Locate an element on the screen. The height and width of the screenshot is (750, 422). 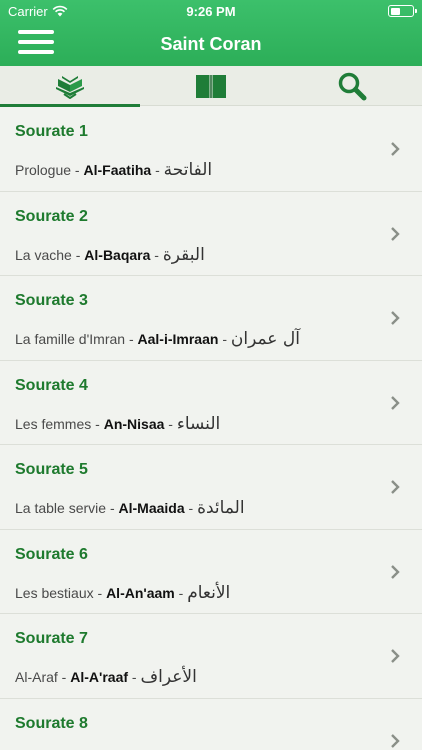
quran-book-icon is located at coordinates (70, 87).